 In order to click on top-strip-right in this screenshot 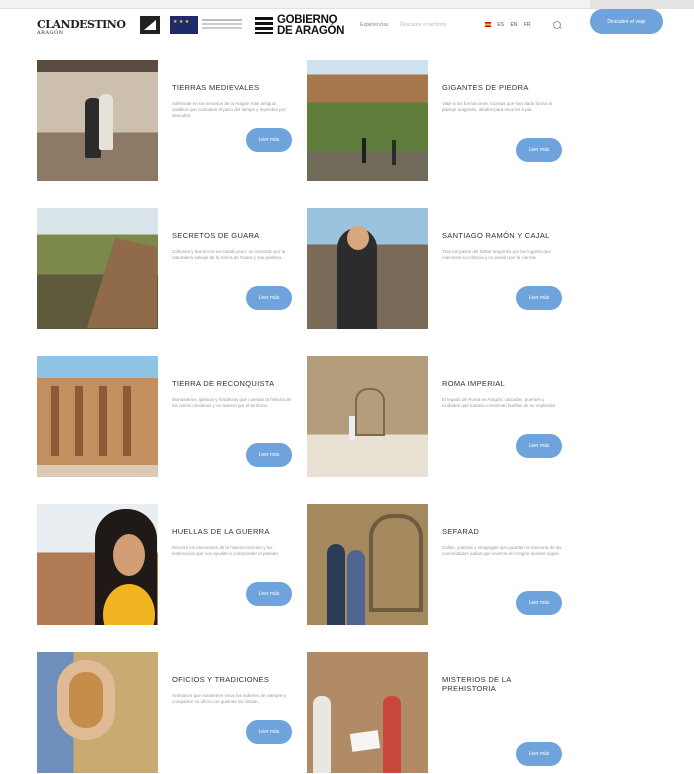, I will do `click(642, 4)`.